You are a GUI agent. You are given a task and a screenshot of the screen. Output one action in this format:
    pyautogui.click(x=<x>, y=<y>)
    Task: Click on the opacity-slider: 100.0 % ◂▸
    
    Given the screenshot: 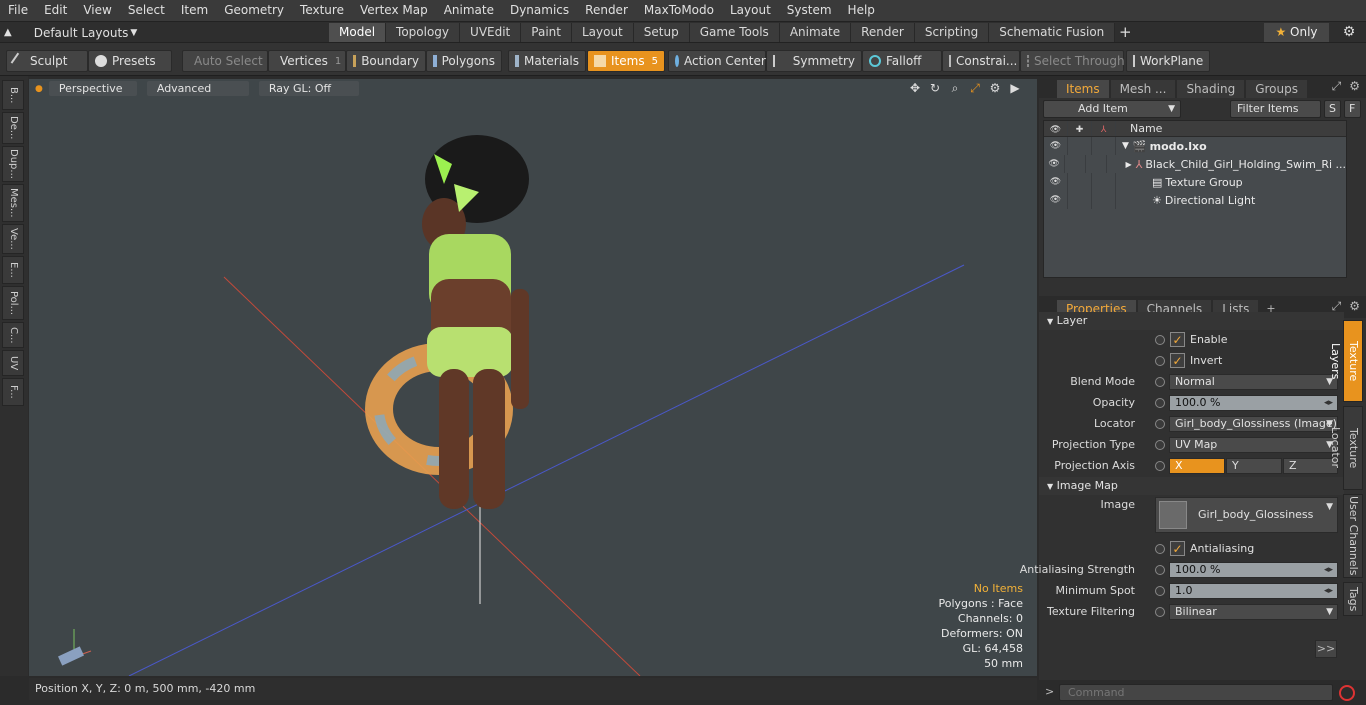 What is the action you would take?
    pyautogui.click(x=1253, y=403)
    